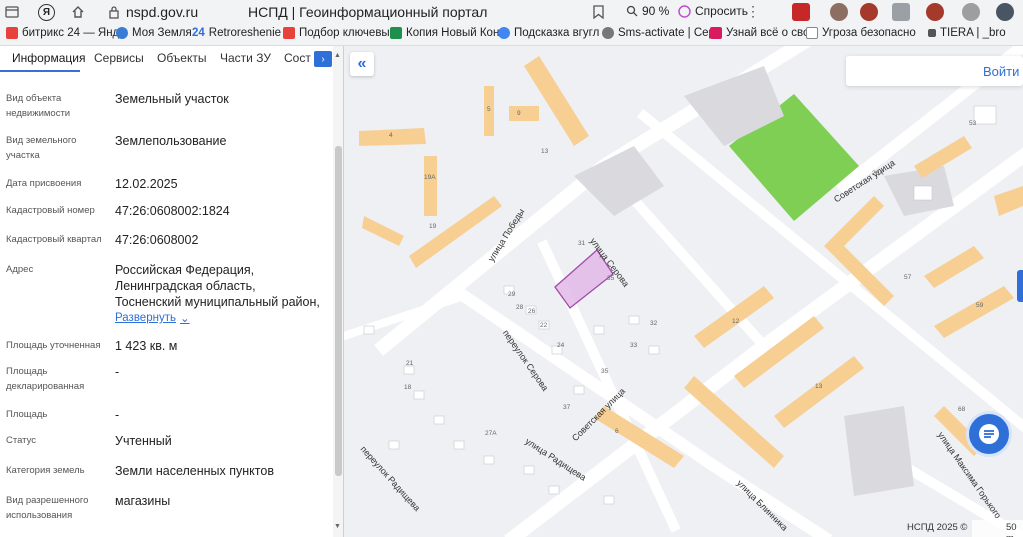 This screenshot has height=537, width=1023. I want to click on expand-link: Развернуть ⌄, so click(152, 318).